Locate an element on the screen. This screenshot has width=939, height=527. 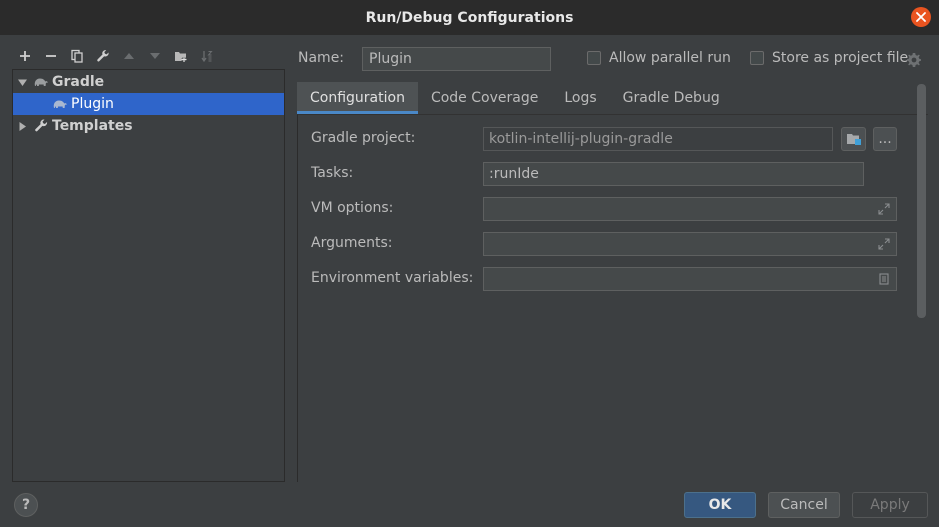
tab-logs: Logs is located at coordinates (580, 98).